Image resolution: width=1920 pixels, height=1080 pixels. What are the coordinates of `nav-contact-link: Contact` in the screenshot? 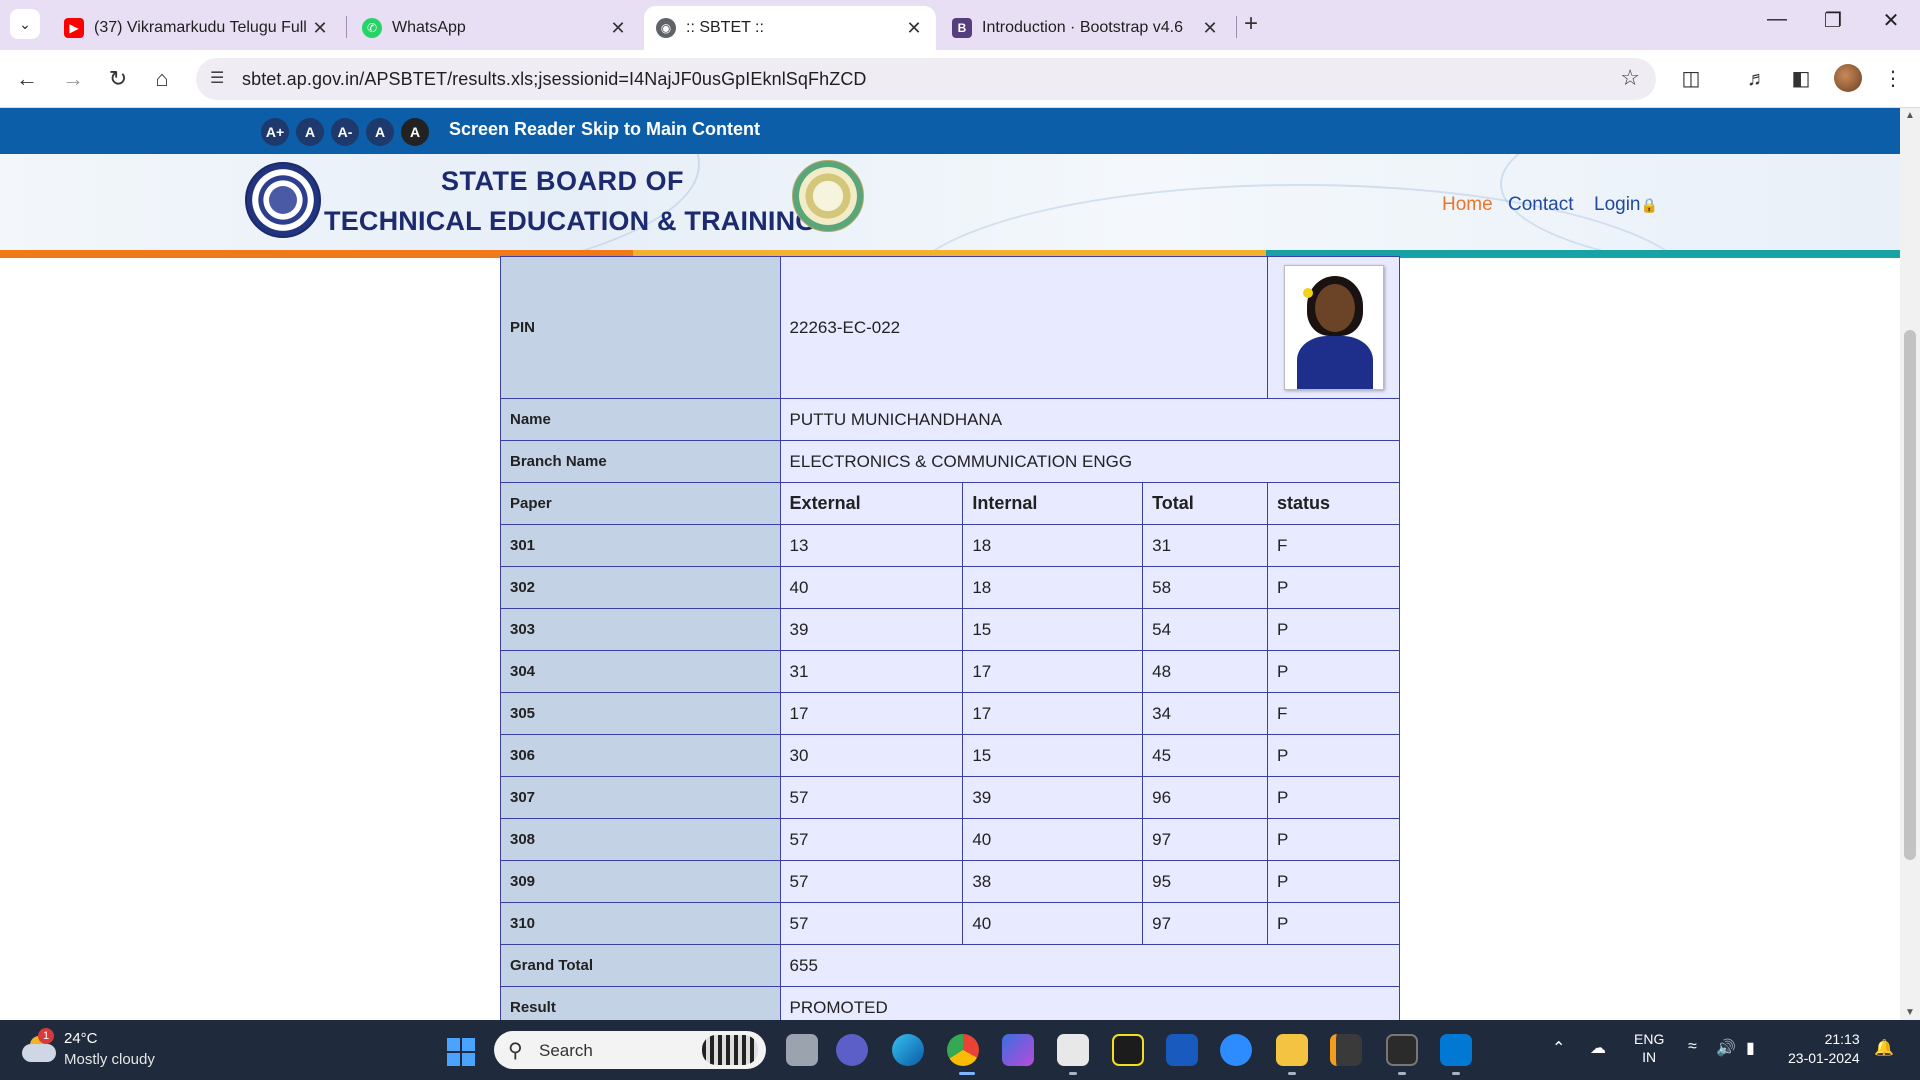 It's located at (1540, 205).